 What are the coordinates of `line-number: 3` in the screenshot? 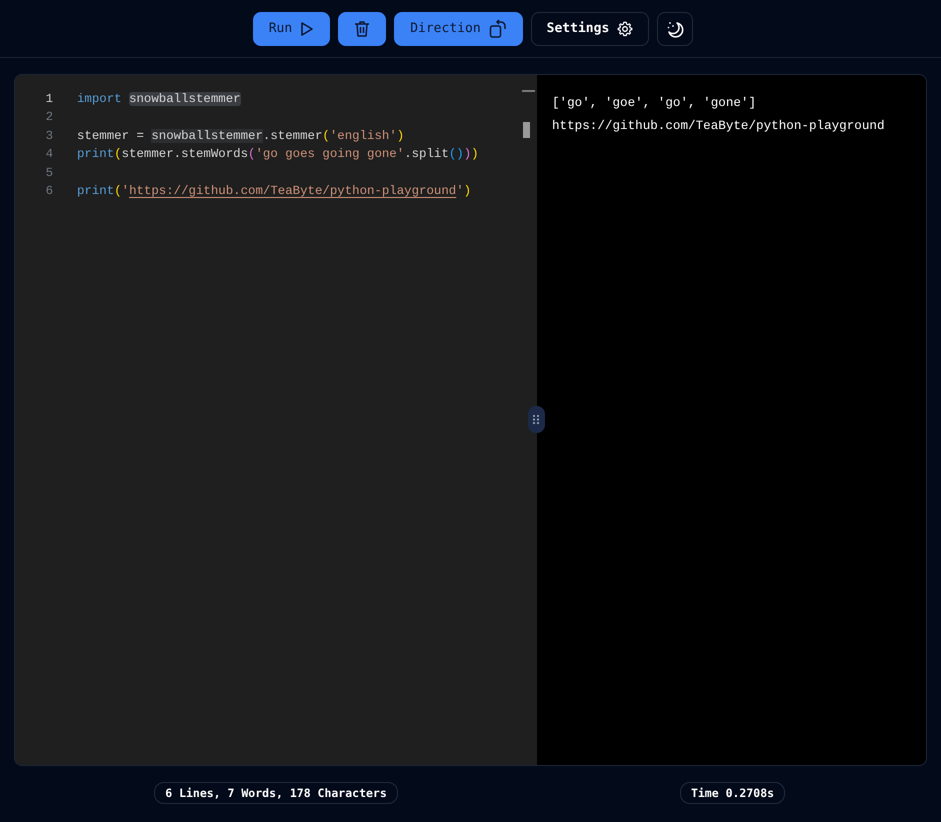 It's located at (48, 136).